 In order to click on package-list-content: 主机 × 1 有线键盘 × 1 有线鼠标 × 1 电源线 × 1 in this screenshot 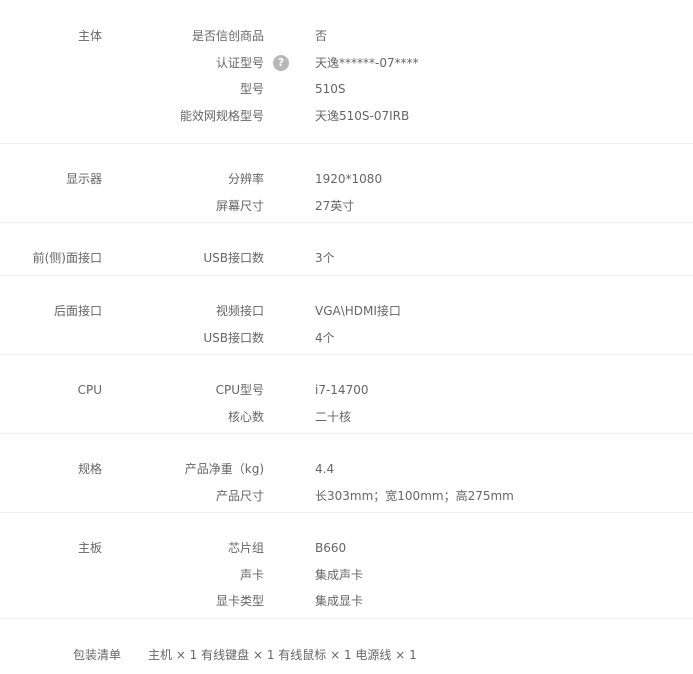, I will do `click(282, 655)`.